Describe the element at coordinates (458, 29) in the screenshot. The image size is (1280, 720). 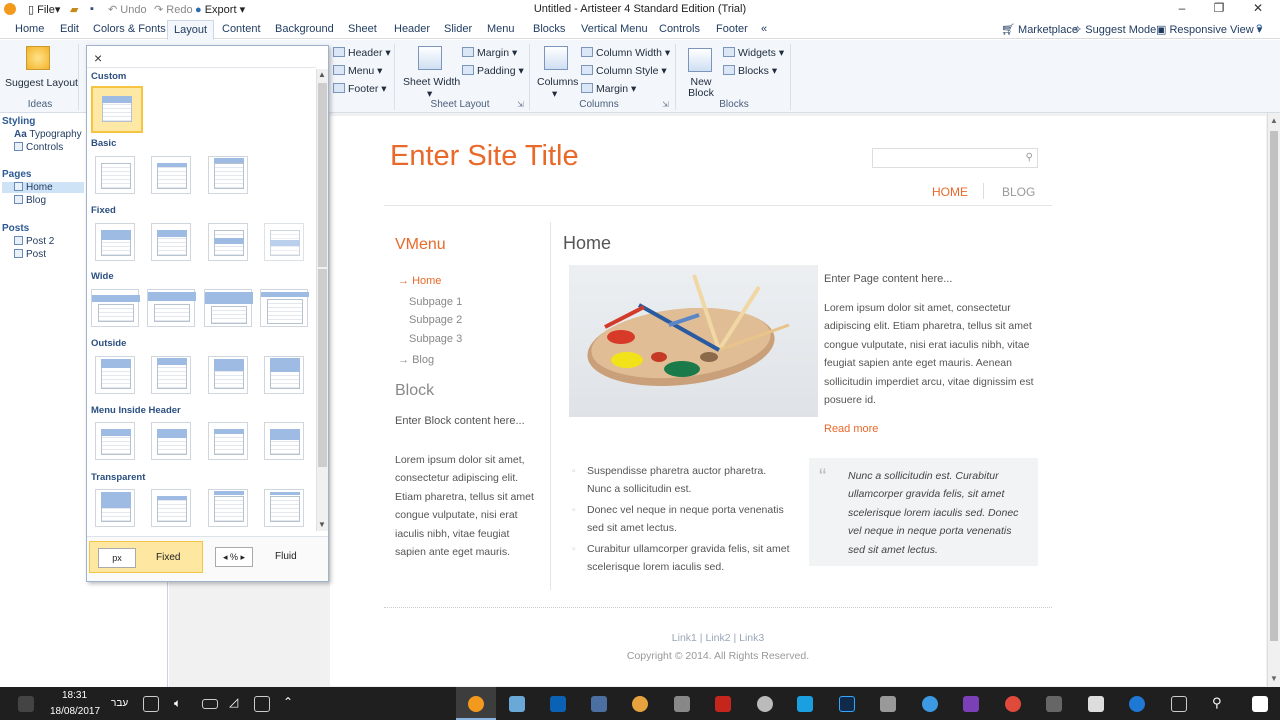
I see `tab-slider: Slider` at that location.